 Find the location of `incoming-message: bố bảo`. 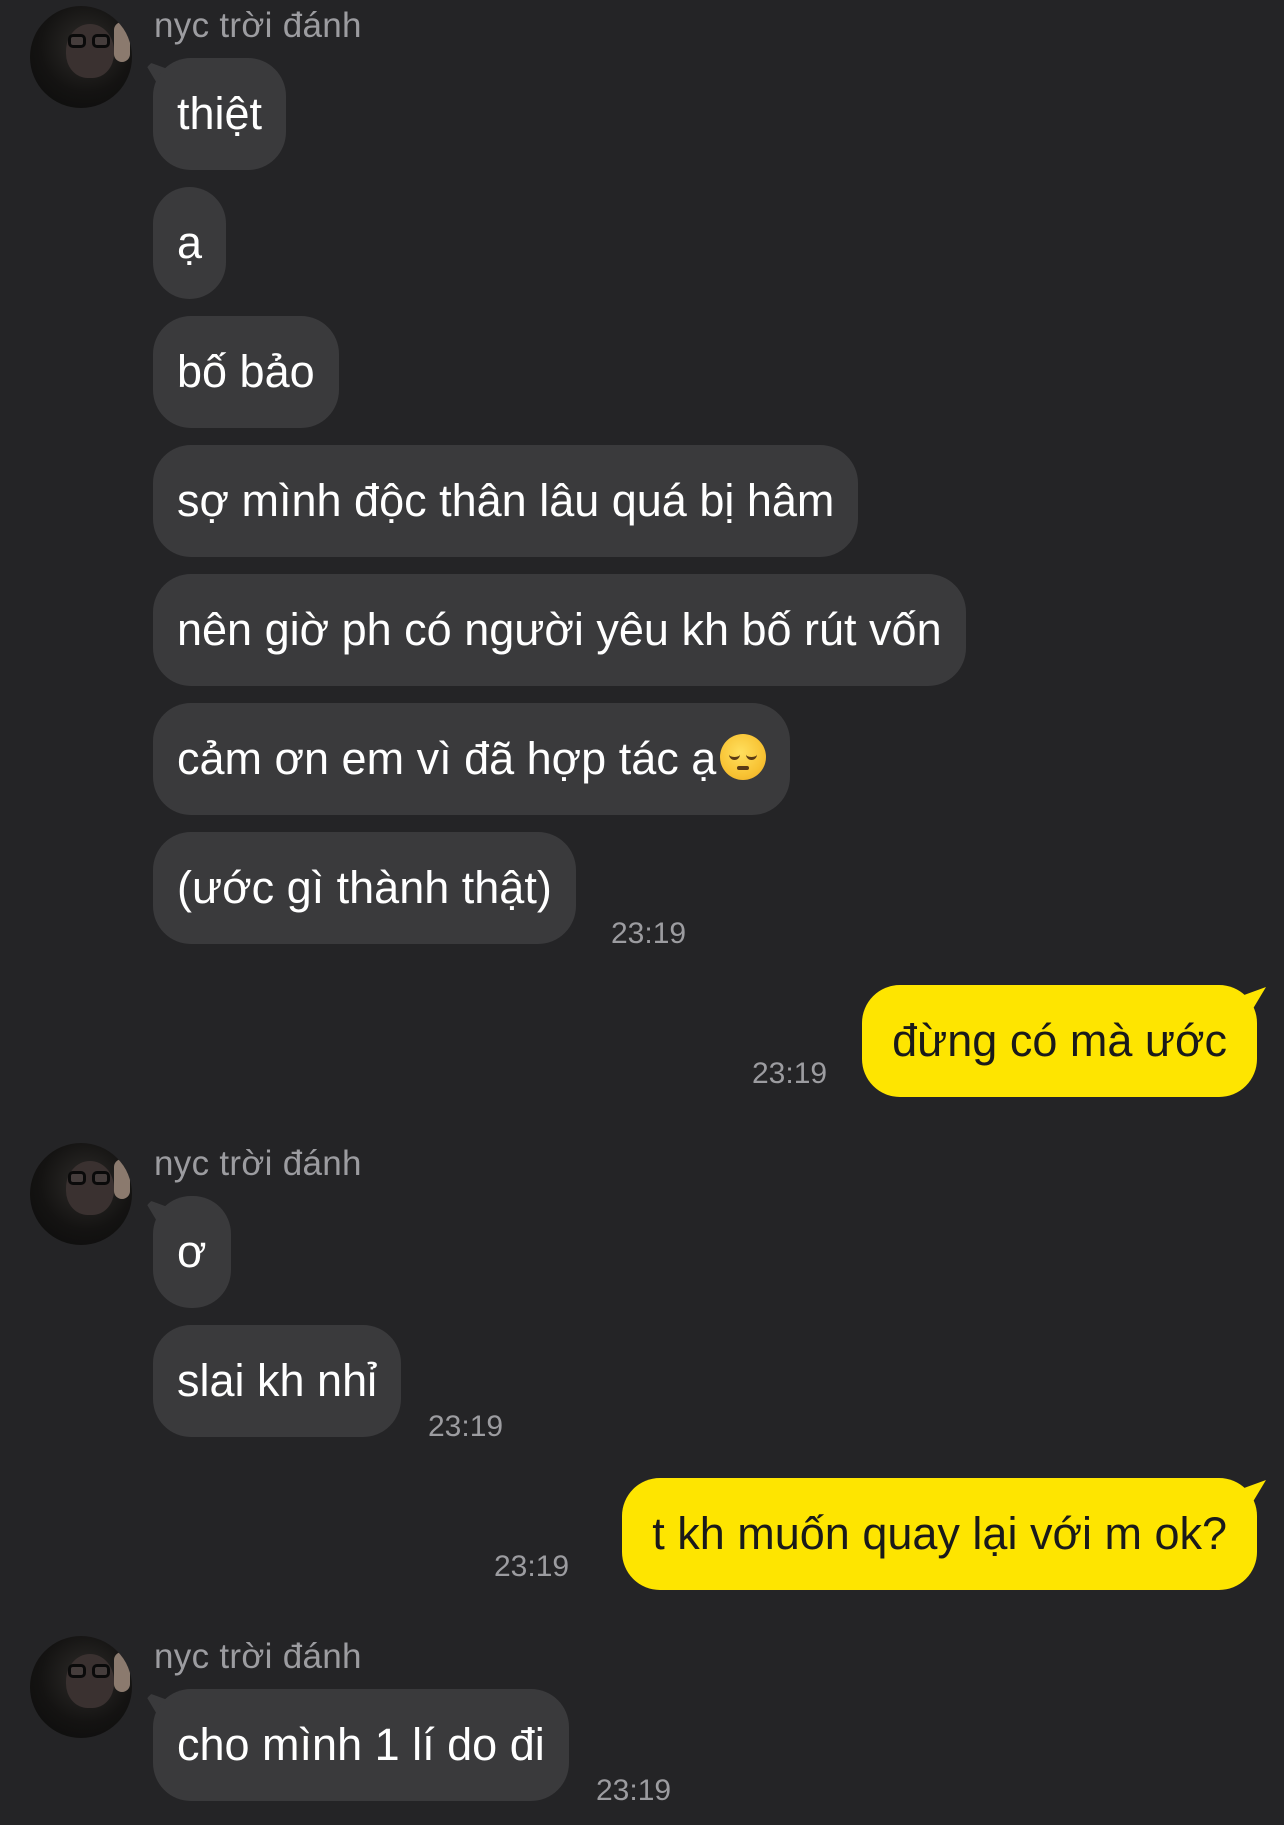

incoming-message: bố bảo is located at coordinates (246, 372).